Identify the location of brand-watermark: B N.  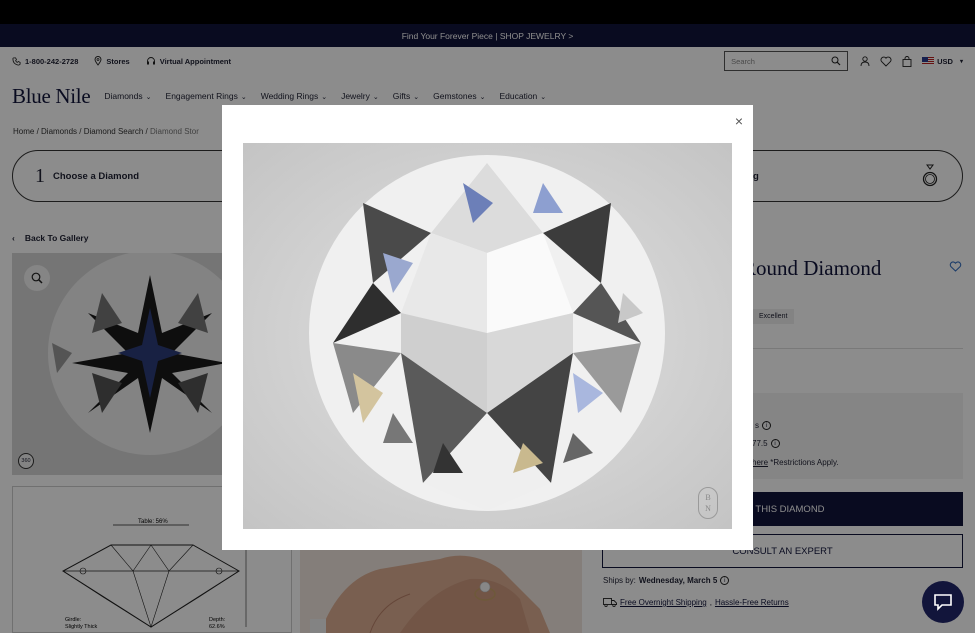
(708, 503).